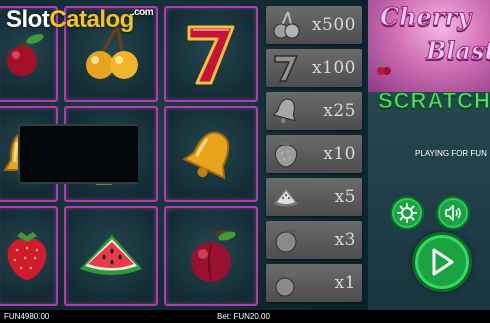 The width and height of the screenshot is (490, 323). What do you see at coordinates (28, 19) in the screenshot?
I see `watermark-slot: Slot` at bounding box center [28, 19].